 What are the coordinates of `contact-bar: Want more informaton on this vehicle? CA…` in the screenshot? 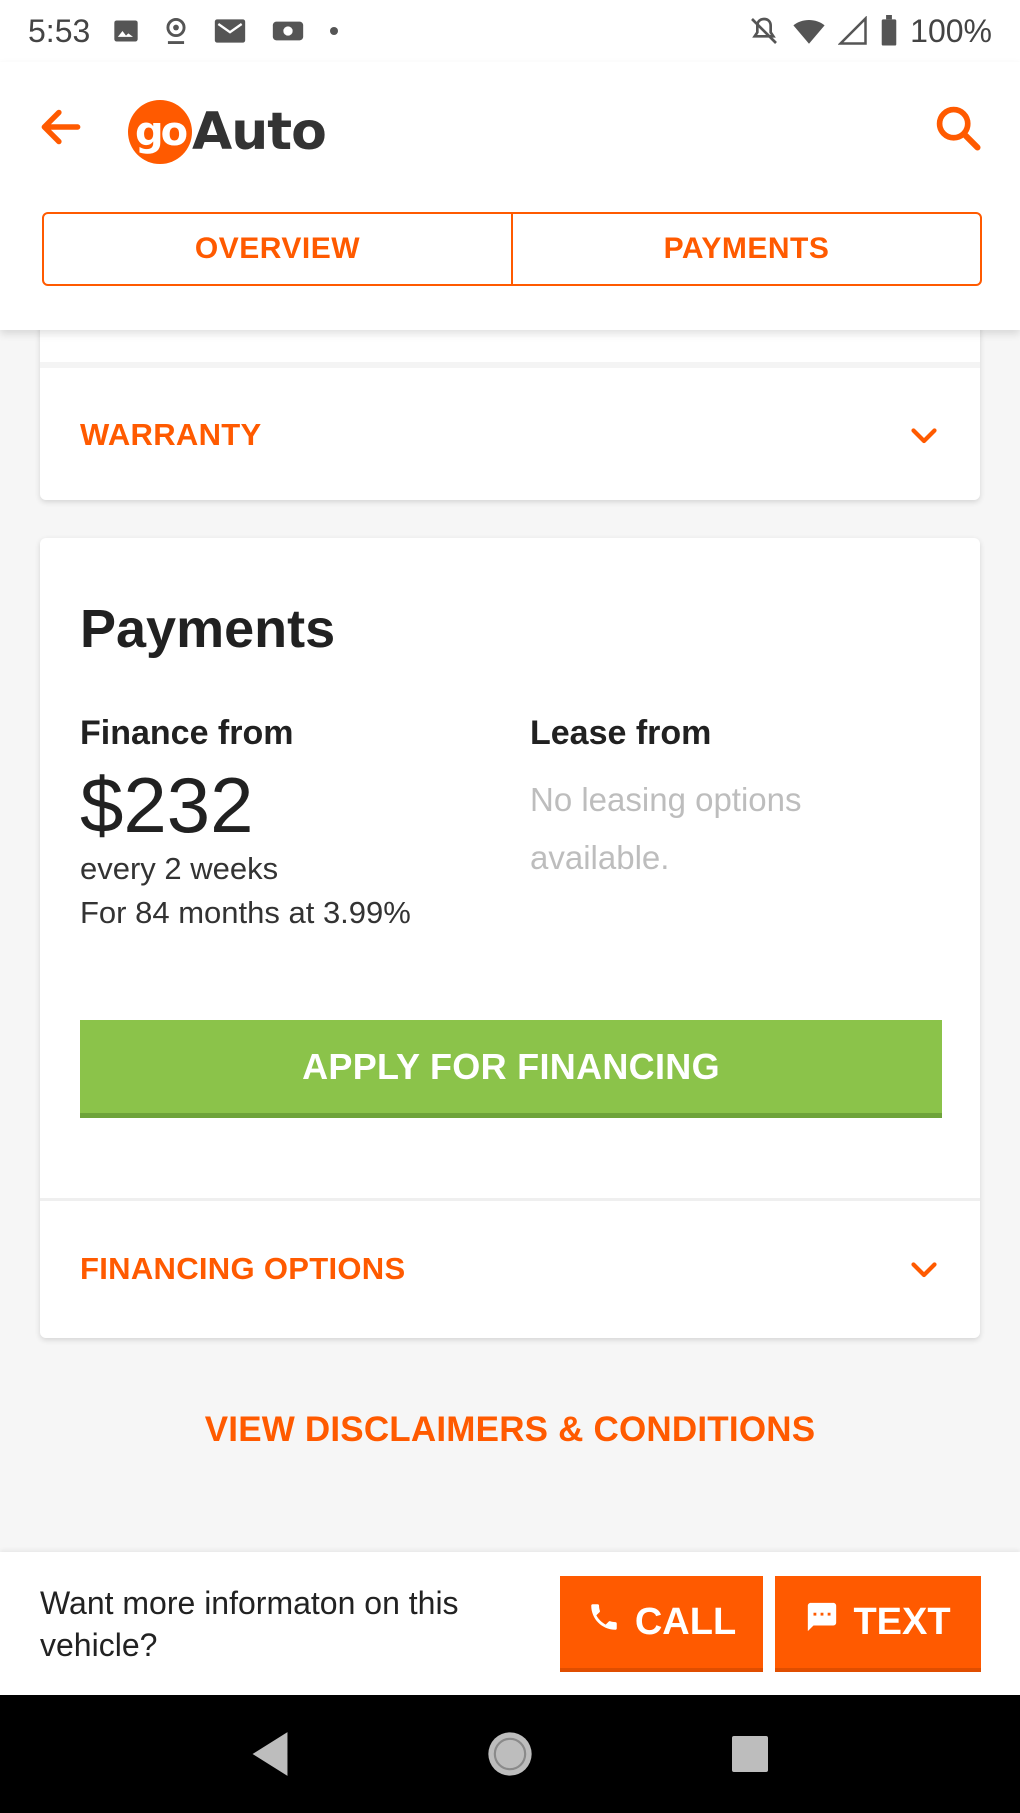 It's located at (510, 1623).